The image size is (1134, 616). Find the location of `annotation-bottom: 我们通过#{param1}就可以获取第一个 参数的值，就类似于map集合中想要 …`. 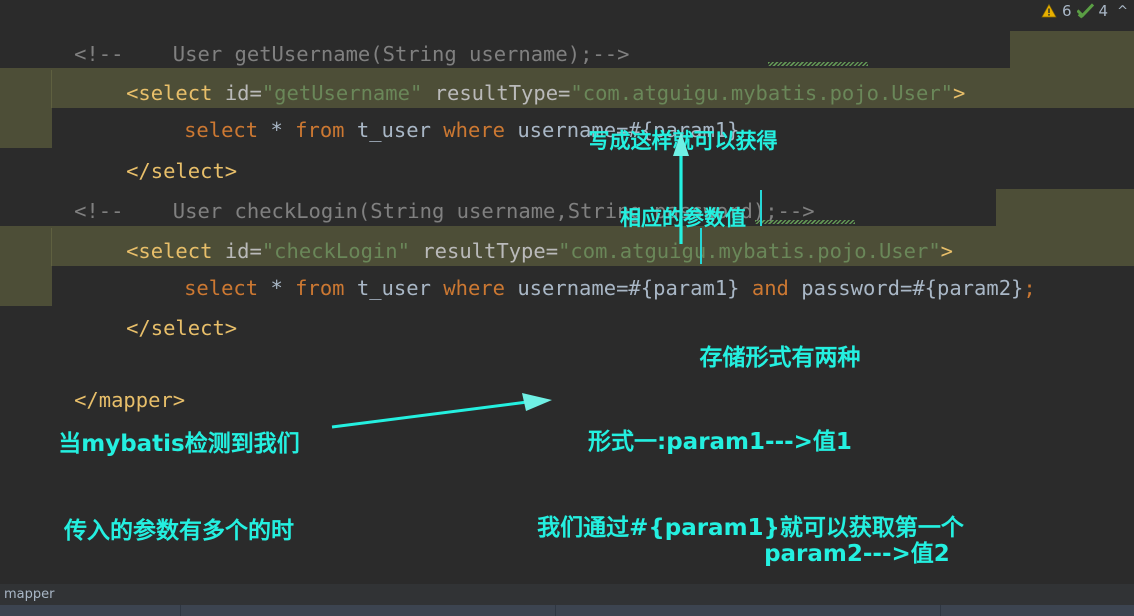

annotation-bottom: 我们通过#{param1}就可以获取第一个 参数的值，就类似于map集合中想要 … is located at coordinates (750, 519).